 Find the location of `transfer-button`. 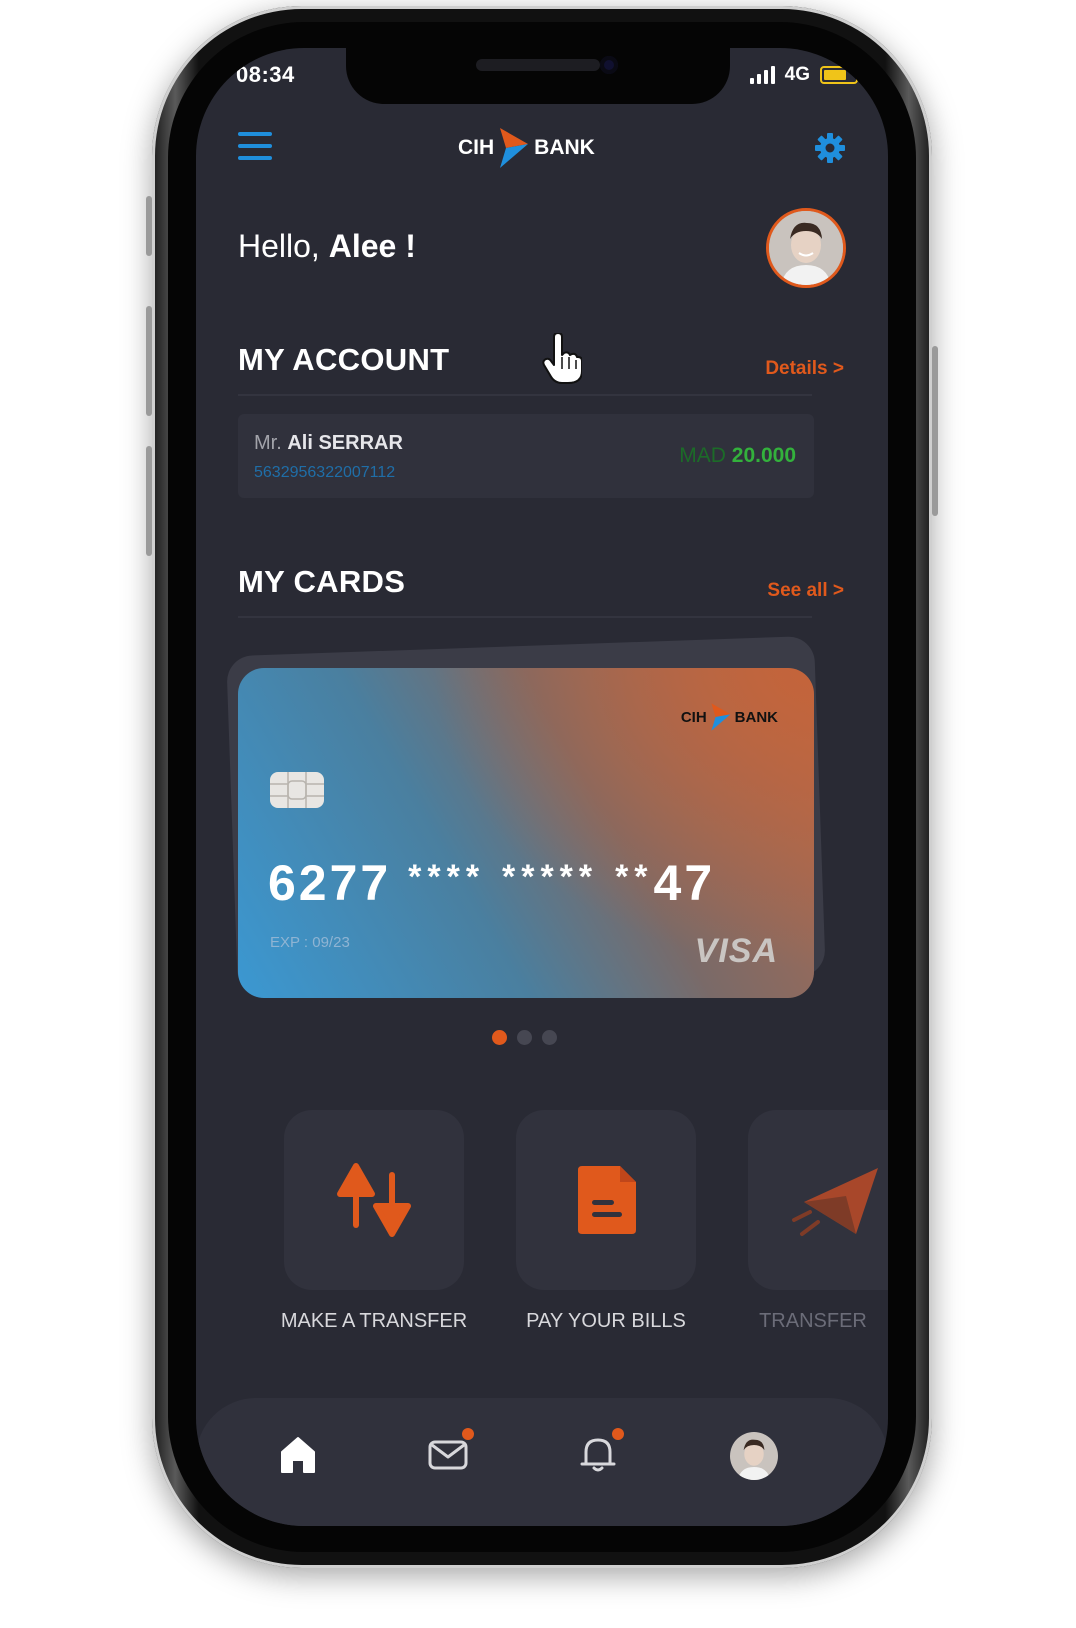

transfer-button is located at coordinates (818, 1200).